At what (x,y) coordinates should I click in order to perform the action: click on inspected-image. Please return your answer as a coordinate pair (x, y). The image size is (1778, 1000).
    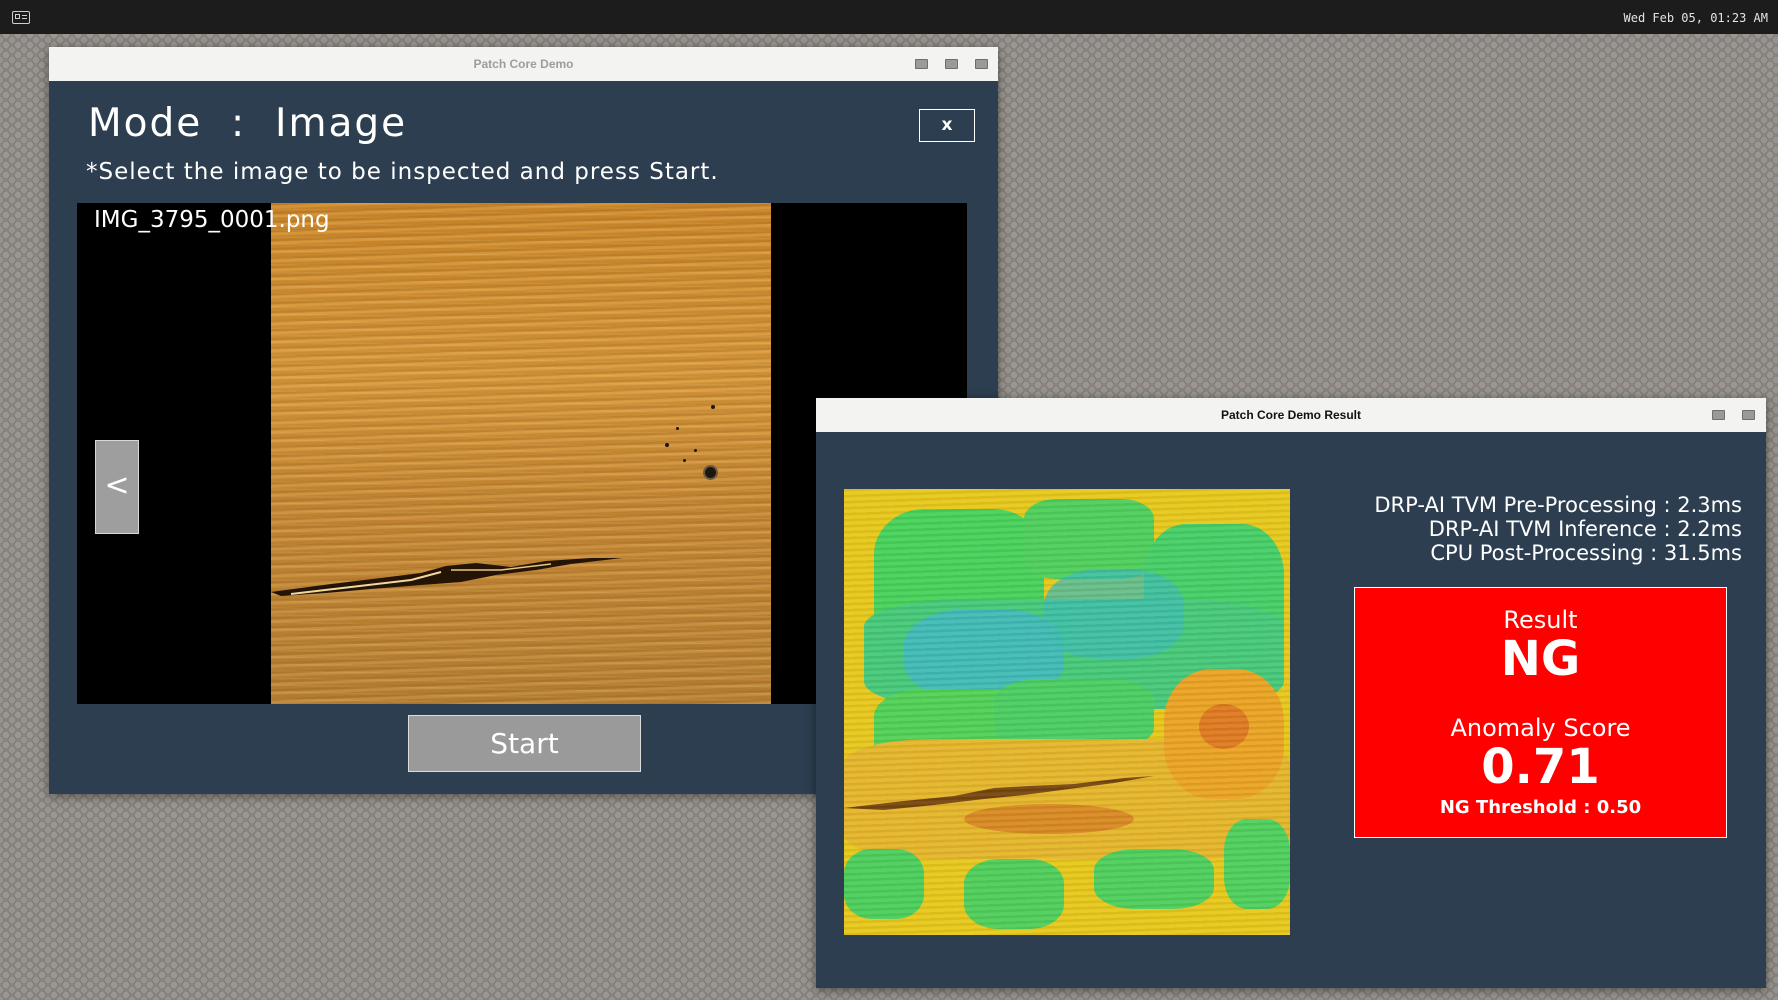
    Looking at the image, I should click on (521, 453).